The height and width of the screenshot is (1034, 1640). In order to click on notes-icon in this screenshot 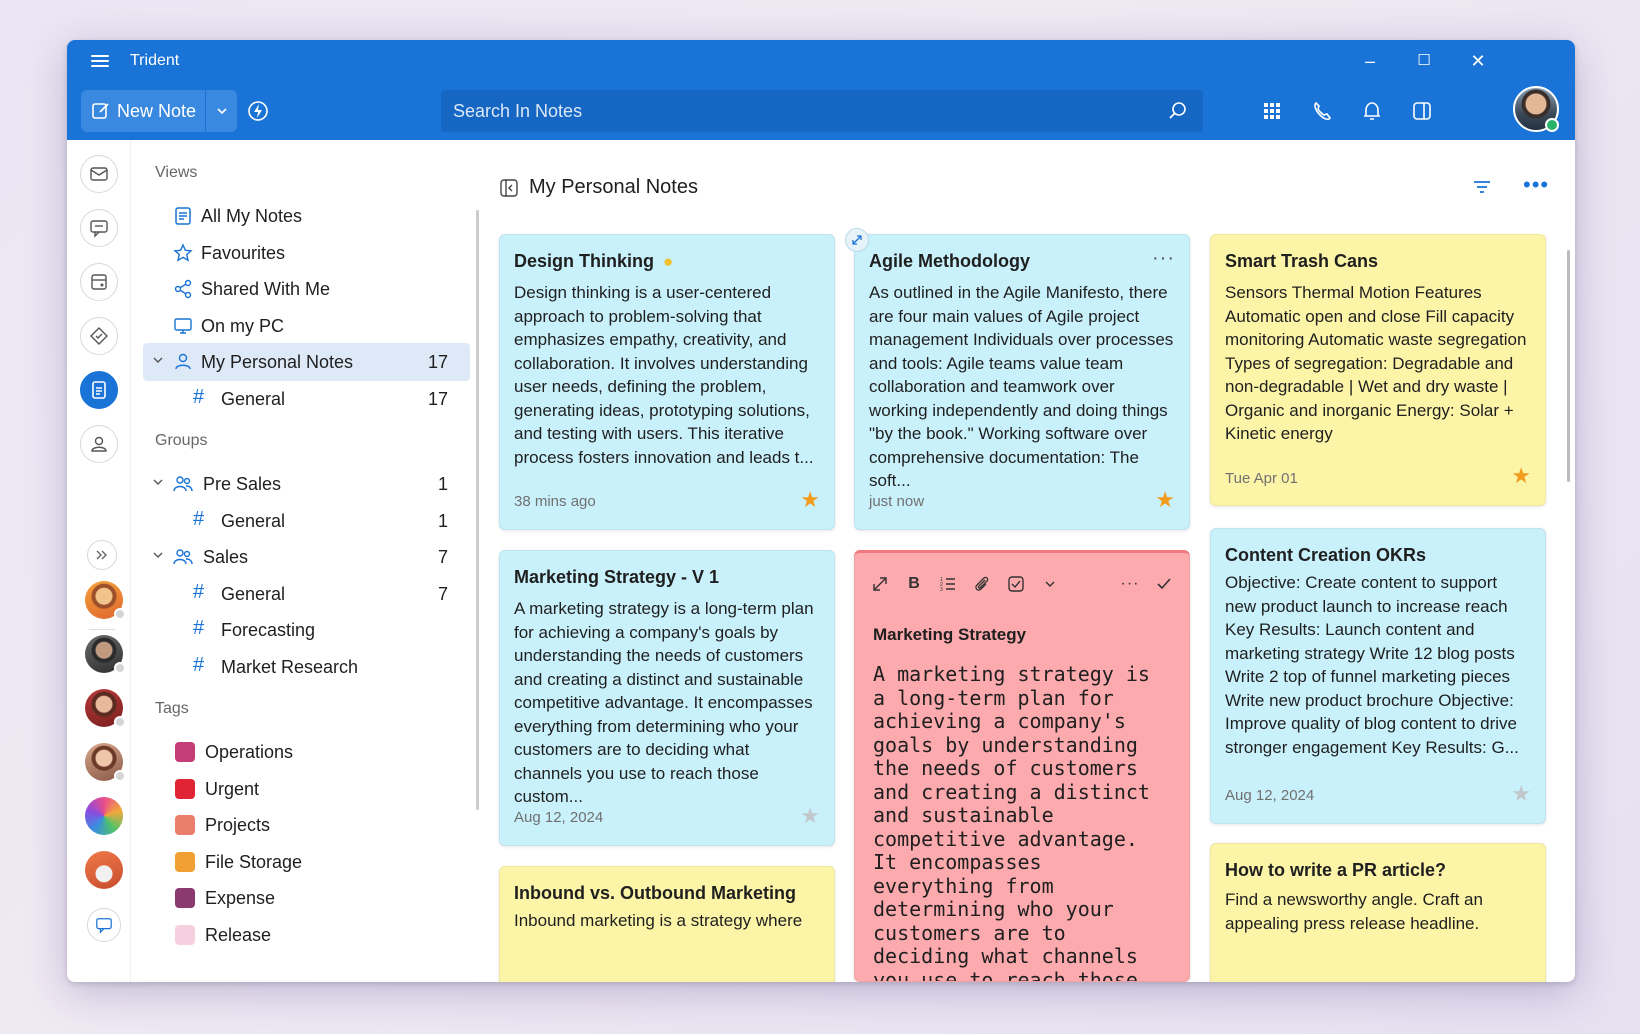, I will do `click(99, 390)`.